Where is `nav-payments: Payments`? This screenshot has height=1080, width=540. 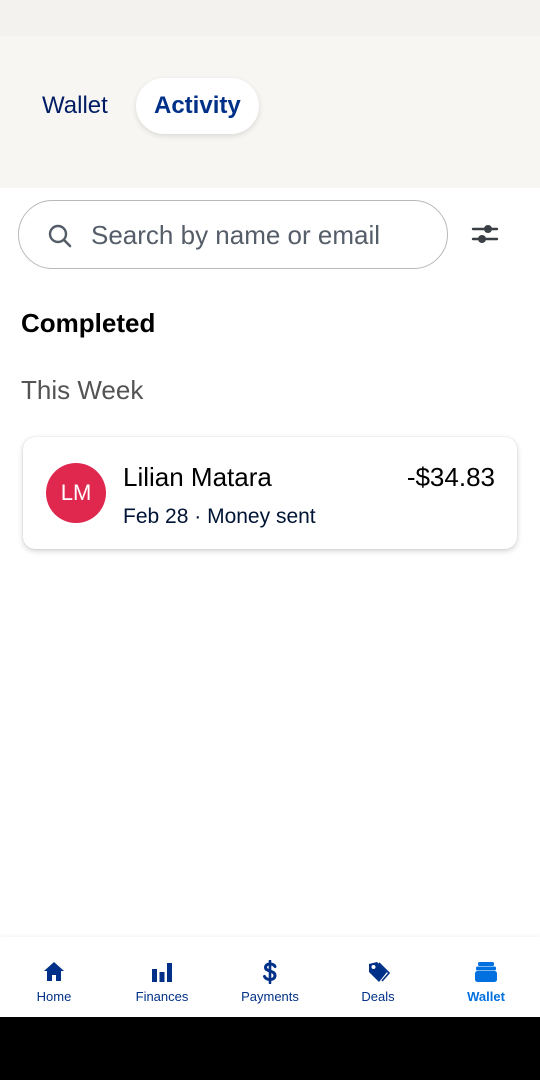
nav-payments: Payments is located at coordinates (270, 977).